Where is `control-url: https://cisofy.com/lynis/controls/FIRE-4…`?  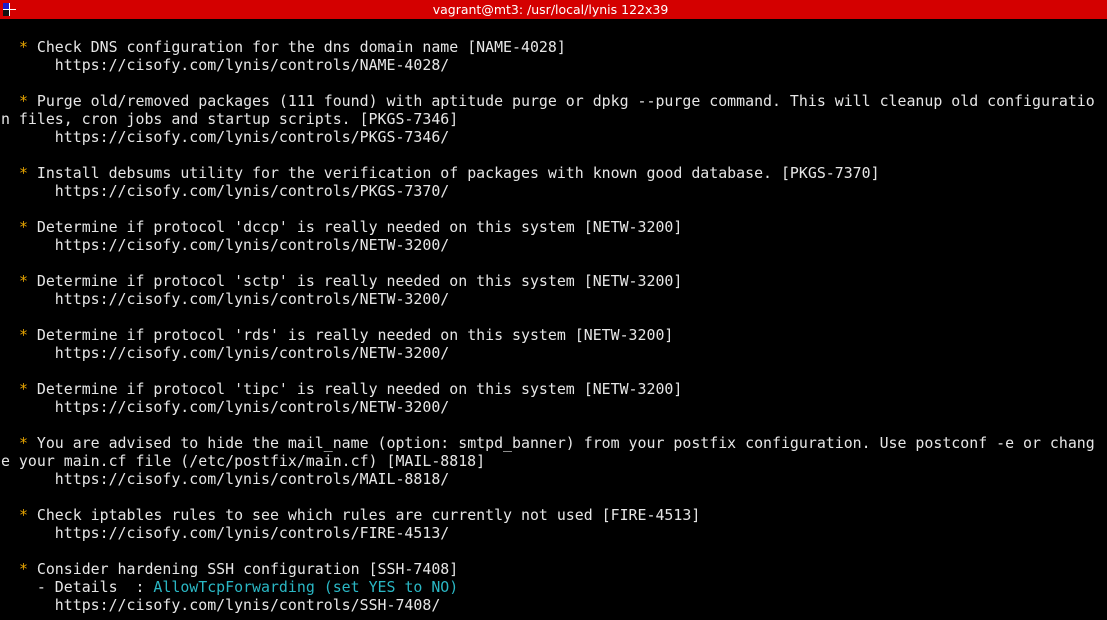 control-url: https://cisofy.com/lynis/controls/FIRE-4… is located at coordinates (554, 533).